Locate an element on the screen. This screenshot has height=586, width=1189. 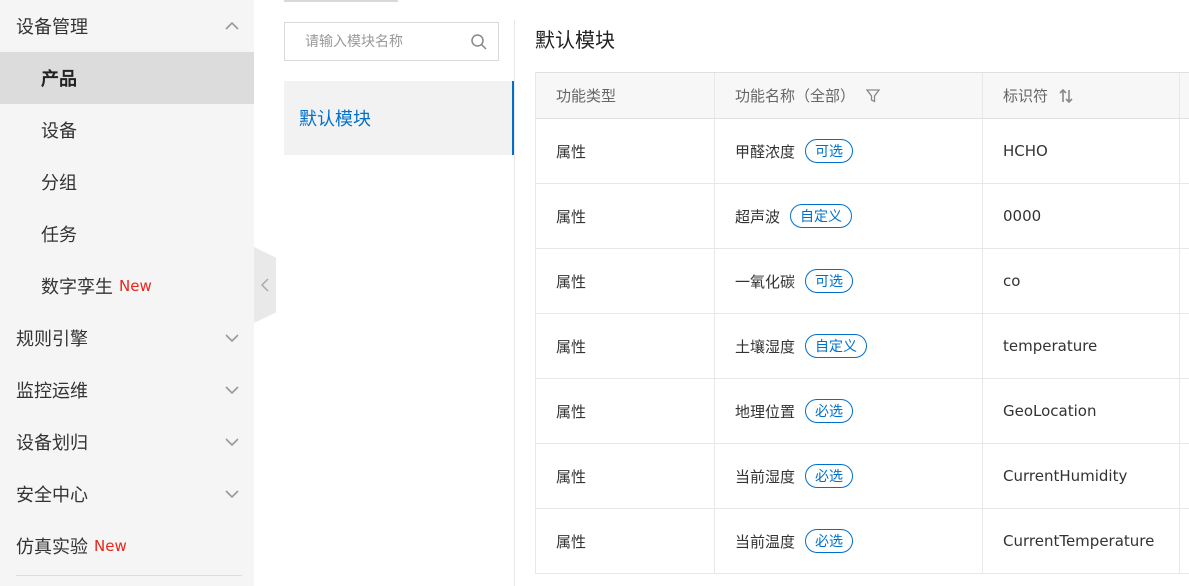
tab-underline is located at coordinates (341, 1).